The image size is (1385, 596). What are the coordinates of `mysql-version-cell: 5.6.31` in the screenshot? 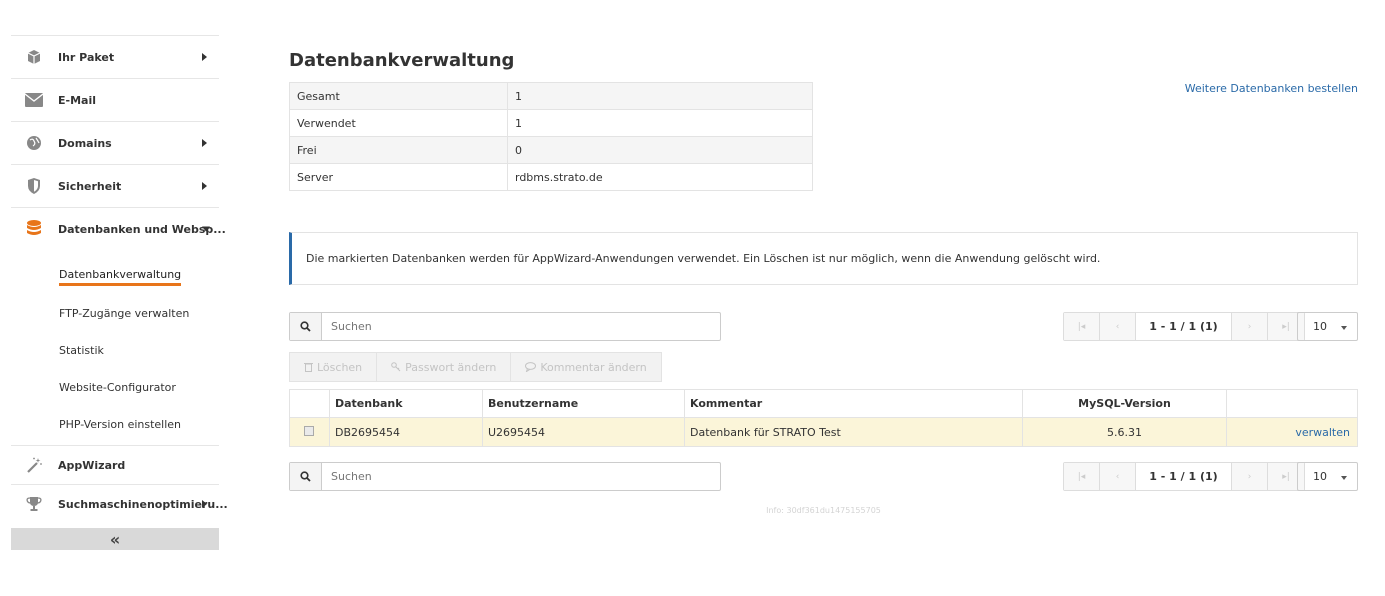 It's located at (1124, 432).